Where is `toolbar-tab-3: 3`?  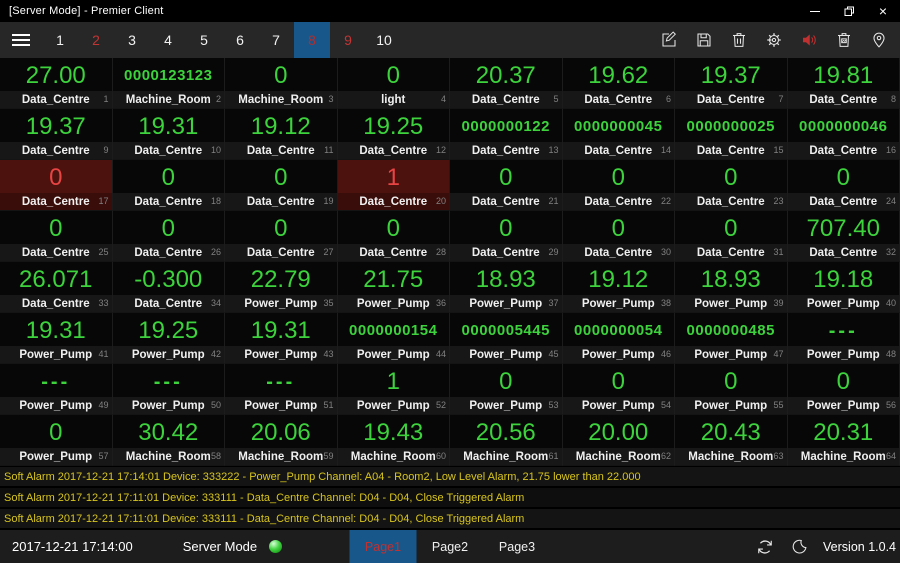
toolbar-tab-3: 3 is located at coordinates (132, 40).